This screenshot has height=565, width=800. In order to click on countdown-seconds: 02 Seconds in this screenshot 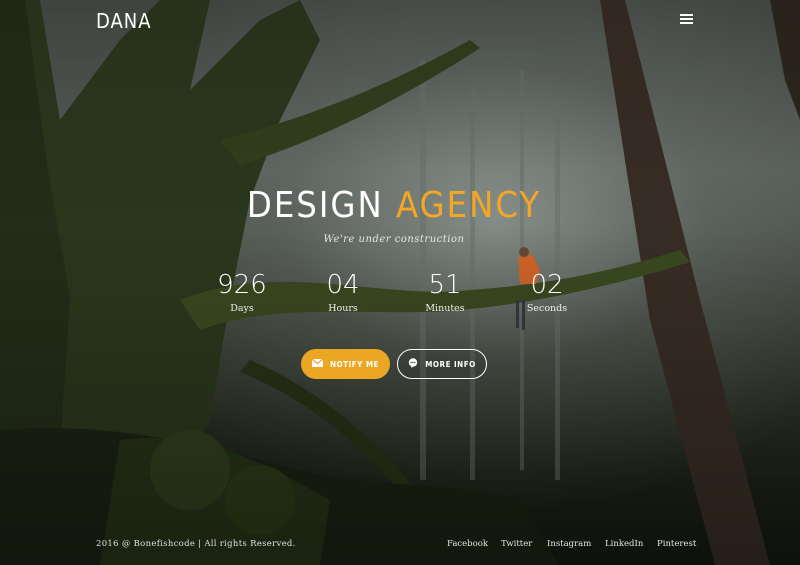, I will do `click(547, 291)`.